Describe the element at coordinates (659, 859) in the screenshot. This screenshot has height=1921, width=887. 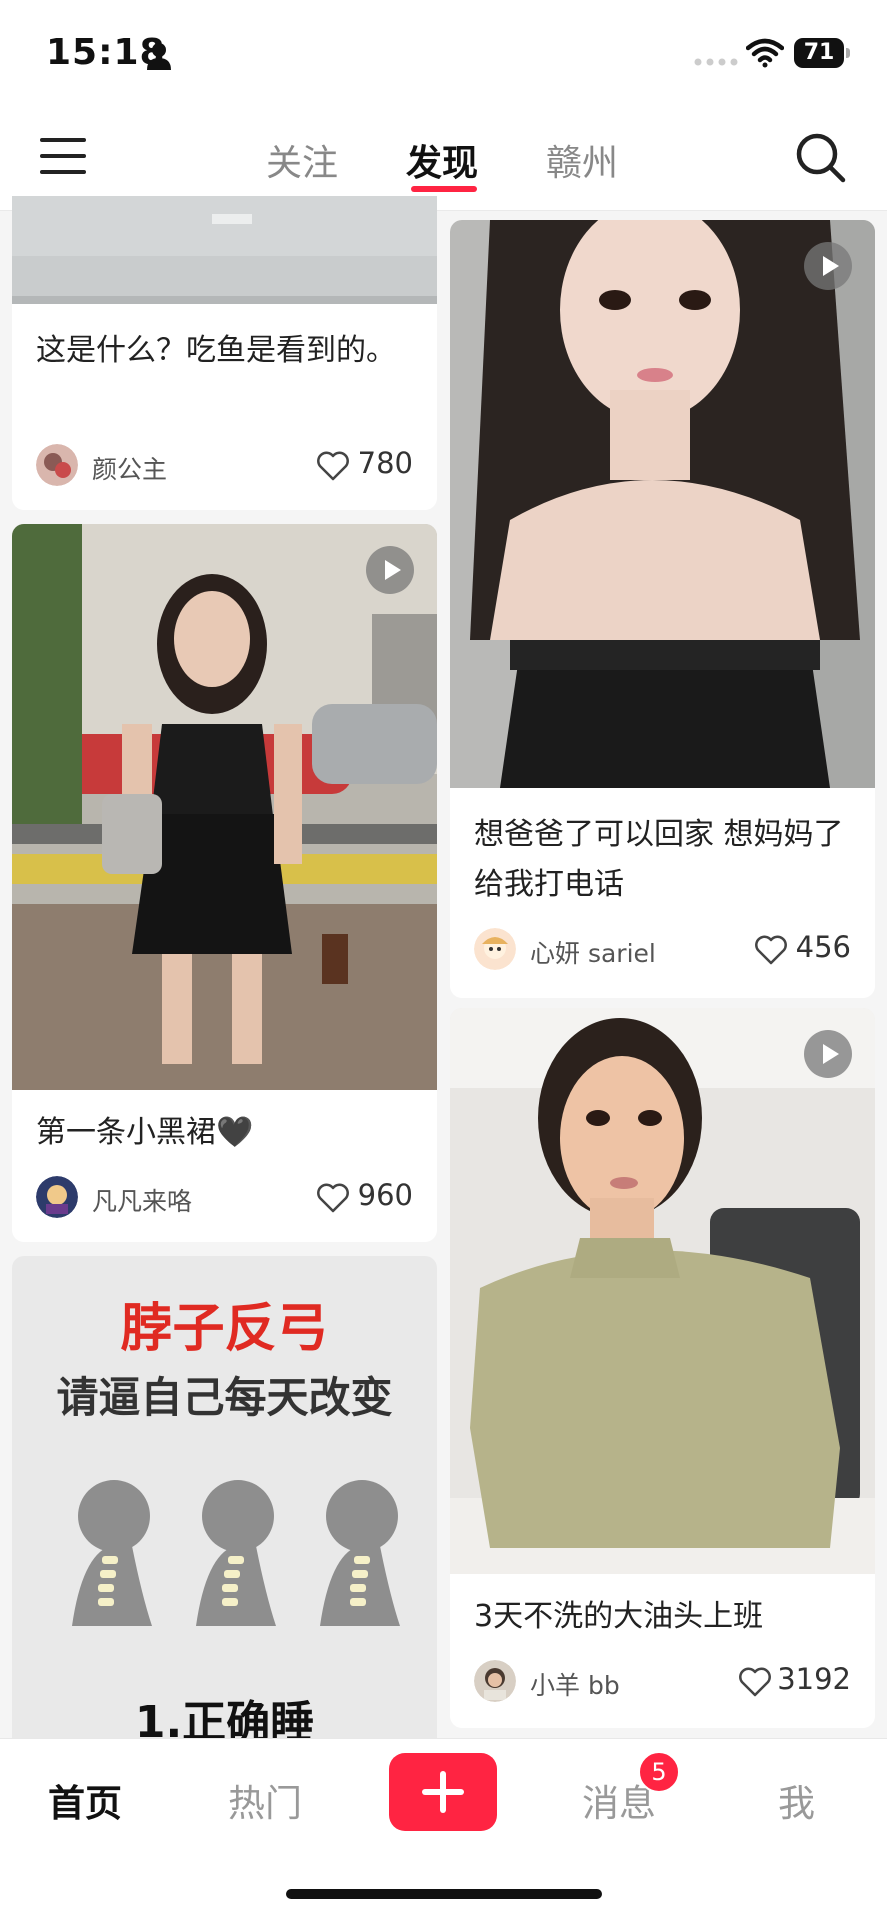
I see `post-title: 想爸爸了可以回家 想妈妈了给我打电话` at that location.